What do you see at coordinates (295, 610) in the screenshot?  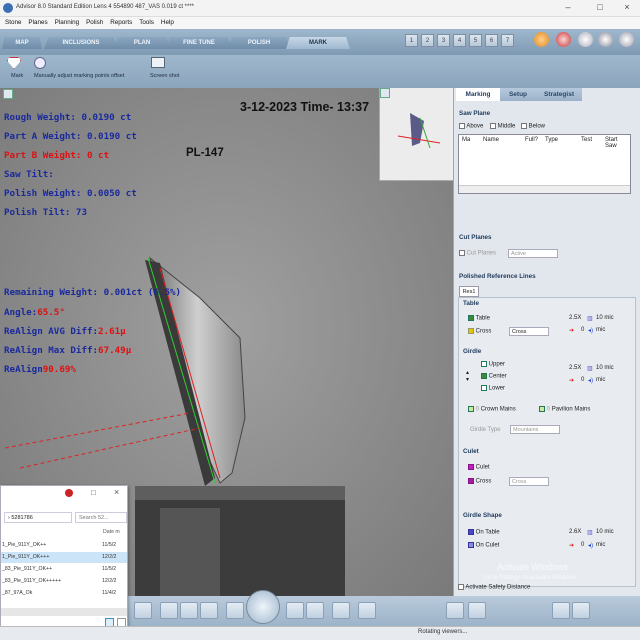 I see `zoom-in-icon` at bounding box center [295, 610].